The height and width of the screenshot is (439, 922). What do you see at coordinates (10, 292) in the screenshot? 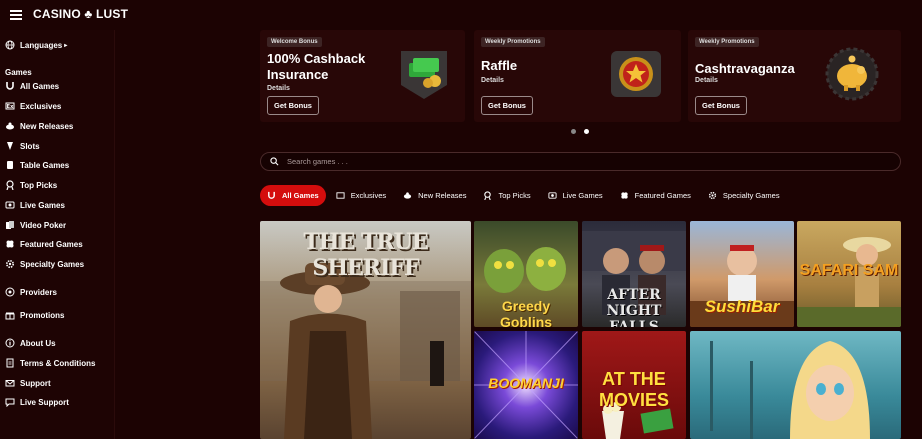
I see `providers-icon` at bounding box center [10, 292].